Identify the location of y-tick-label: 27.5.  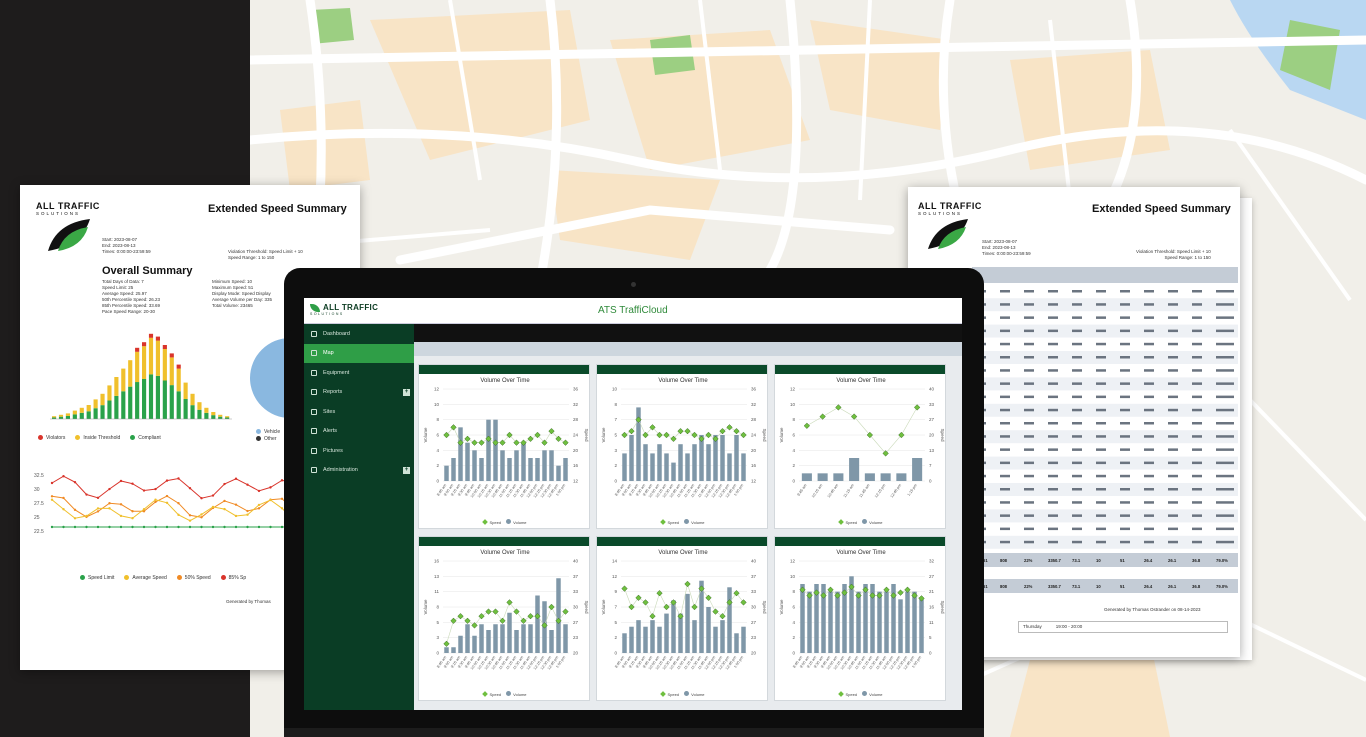
(39, 504).